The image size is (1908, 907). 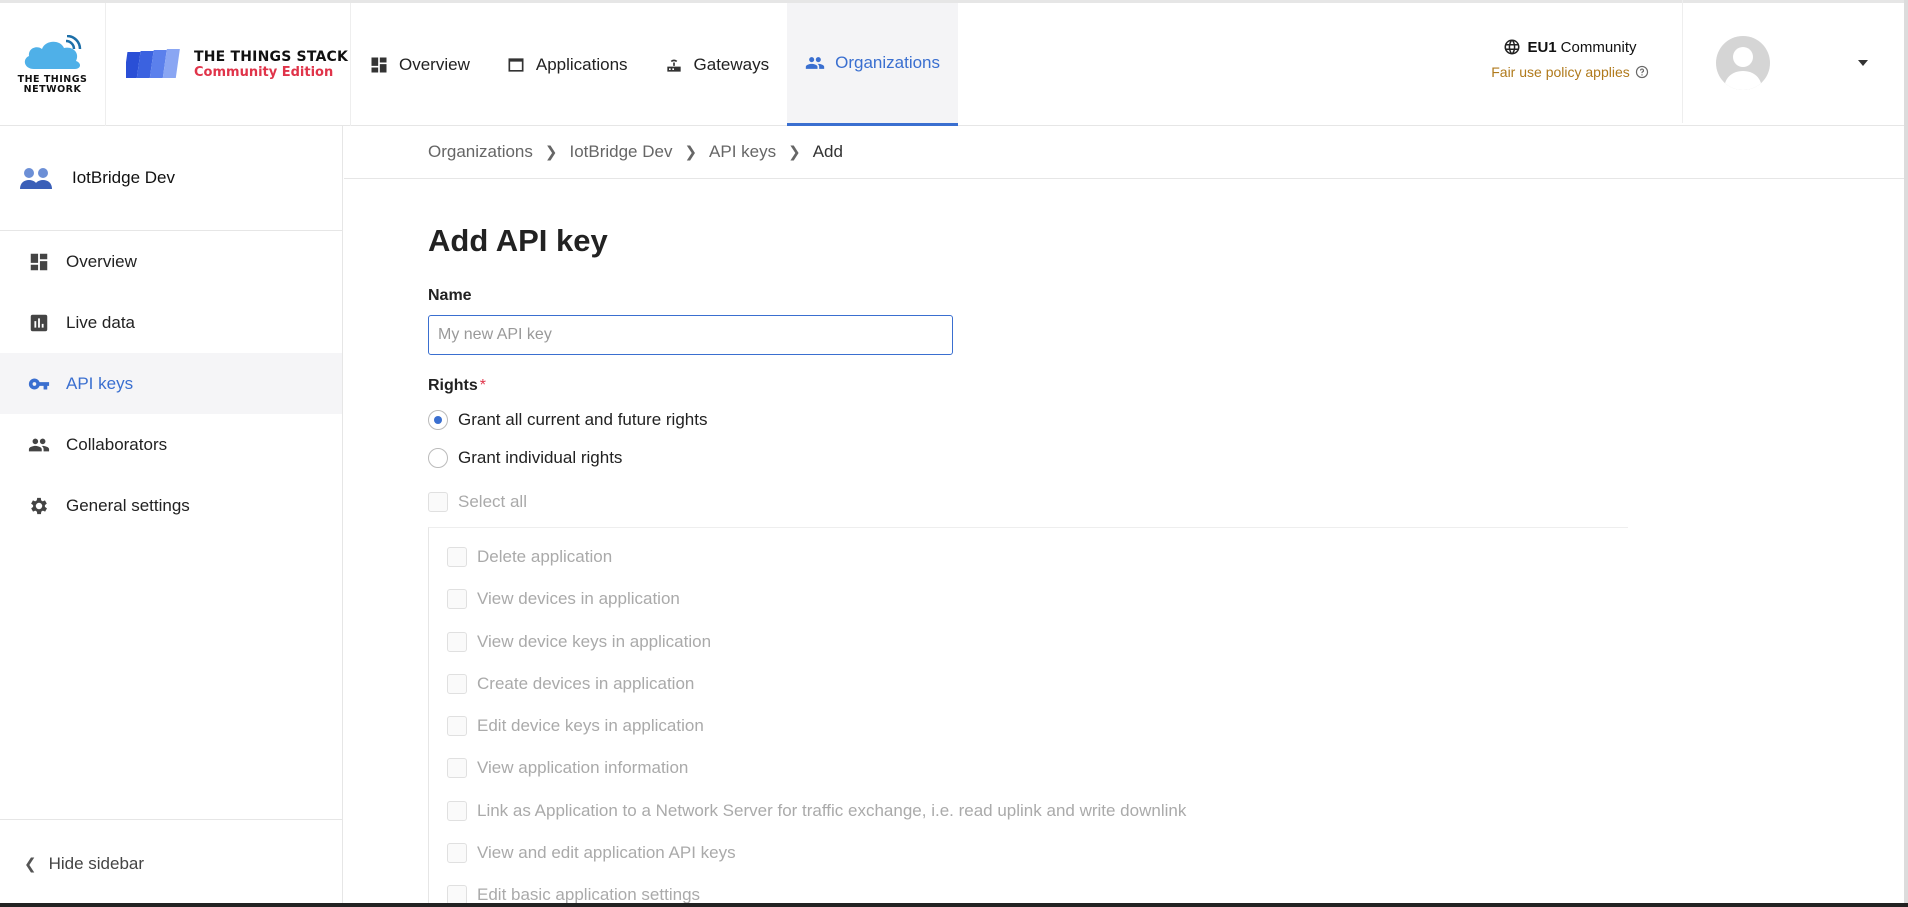 What do you see at coordinates (1037, 599) in the screenshot?
I see `right-checkbox-row: View devices in application` at bounding box center [1037, 599].